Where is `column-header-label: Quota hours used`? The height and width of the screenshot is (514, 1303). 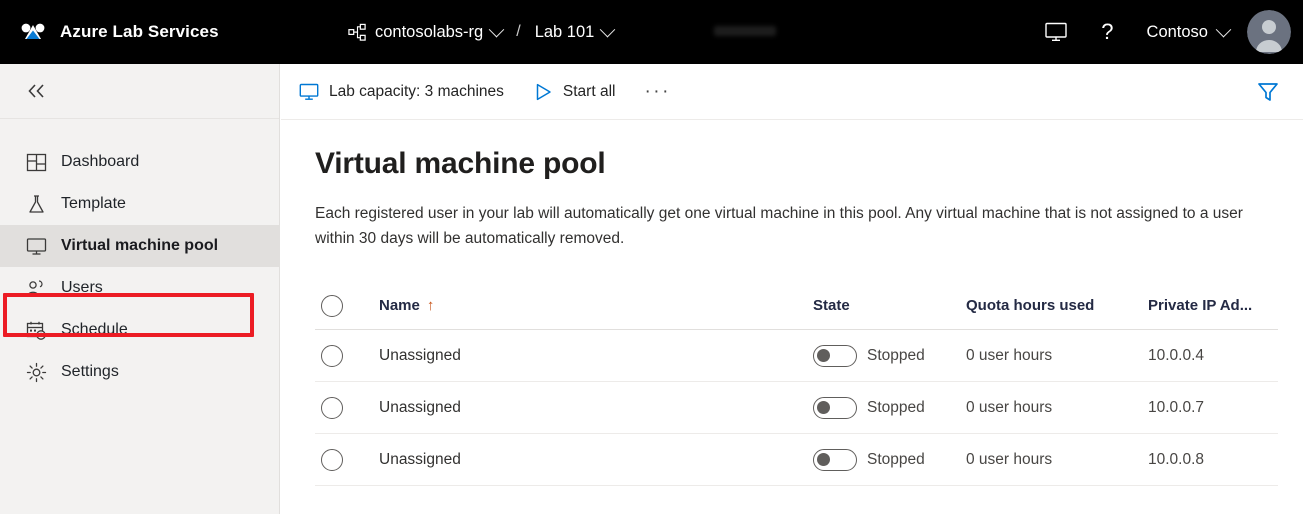 column-header-label: Quota hours used is located at coordinates (1030, 305).